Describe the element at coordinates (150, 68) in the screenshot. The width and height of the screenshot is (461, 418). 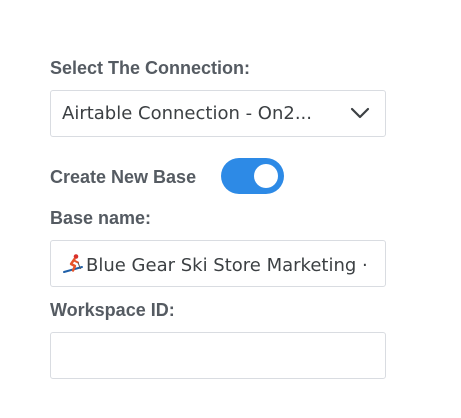
I see `connection-label: Select The Connection:` at that location.